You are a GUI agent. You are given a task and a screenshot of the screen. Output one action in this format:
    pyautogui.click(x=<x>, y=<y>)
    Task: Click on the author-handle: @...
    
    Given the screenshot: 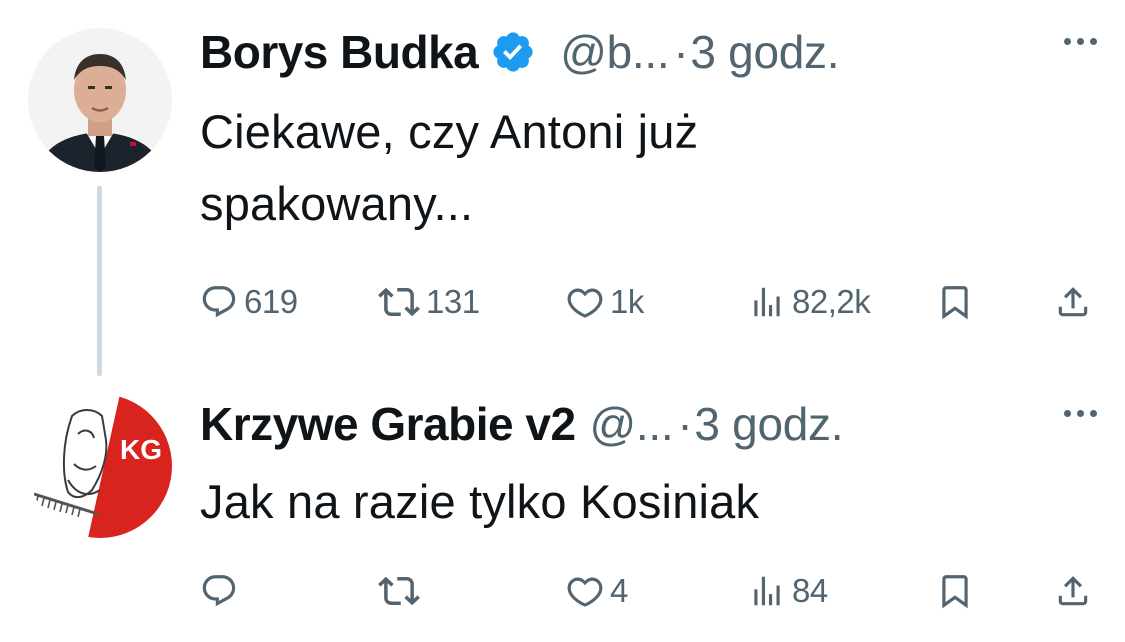 What is the action you would take?
    pyautogui.click(x=632, y=424)
    